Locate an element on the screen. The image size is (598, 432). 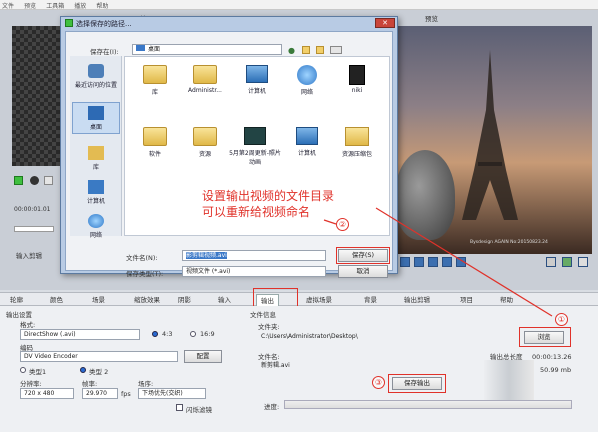
annotation-arrows is located at coordinates (438, 262).